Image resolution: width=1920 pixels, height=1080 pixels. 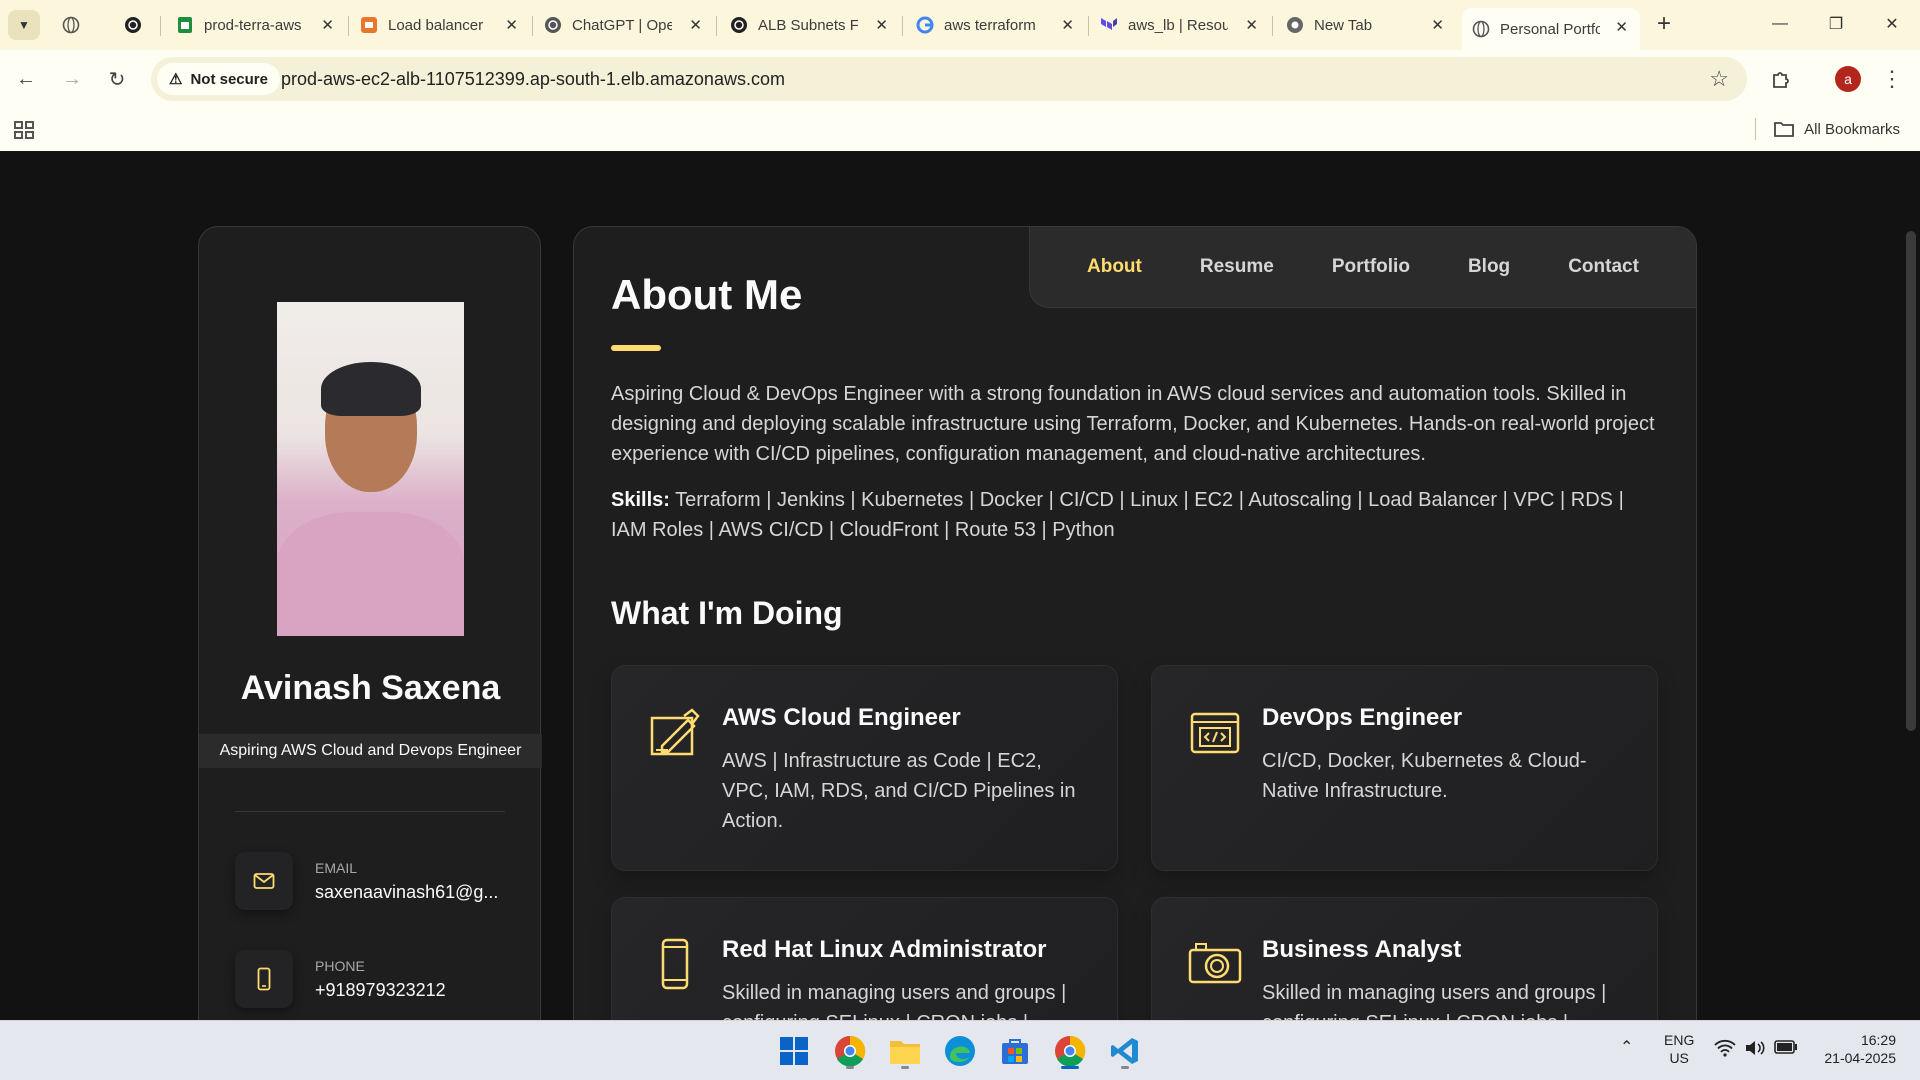 What do you see at coordinates (1178, 25) in the screenshot?
I see `tab-title: aws_lb | Resou` at bounding box center [1178, 25].